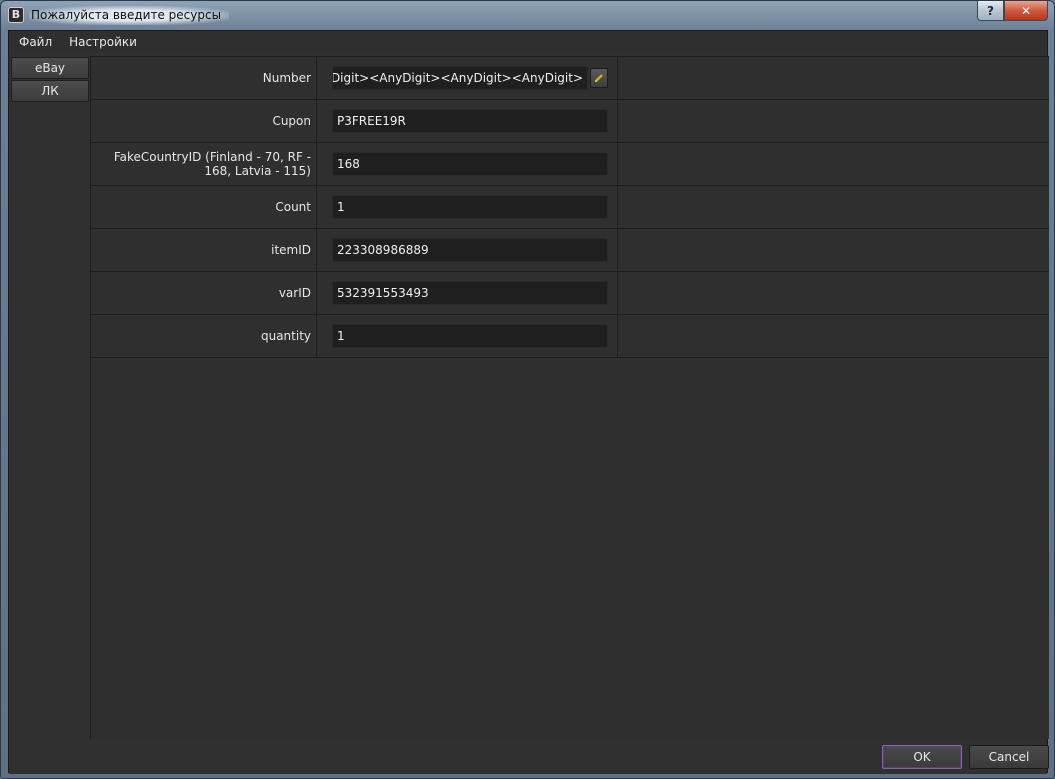 Image resolution: width=1055 pixels, height=779 pixels. What do you see at coordinates (1009, 757) in the screenshot?
I see `cancel-button: Cancel` at bounding box center [1009, 757].